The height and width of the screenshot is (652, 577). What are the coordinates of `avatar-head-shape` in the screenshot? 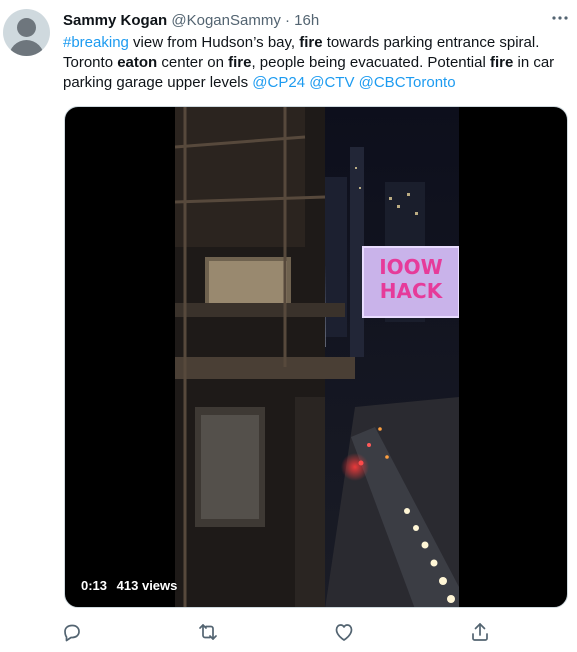 It's located at (26, 27).